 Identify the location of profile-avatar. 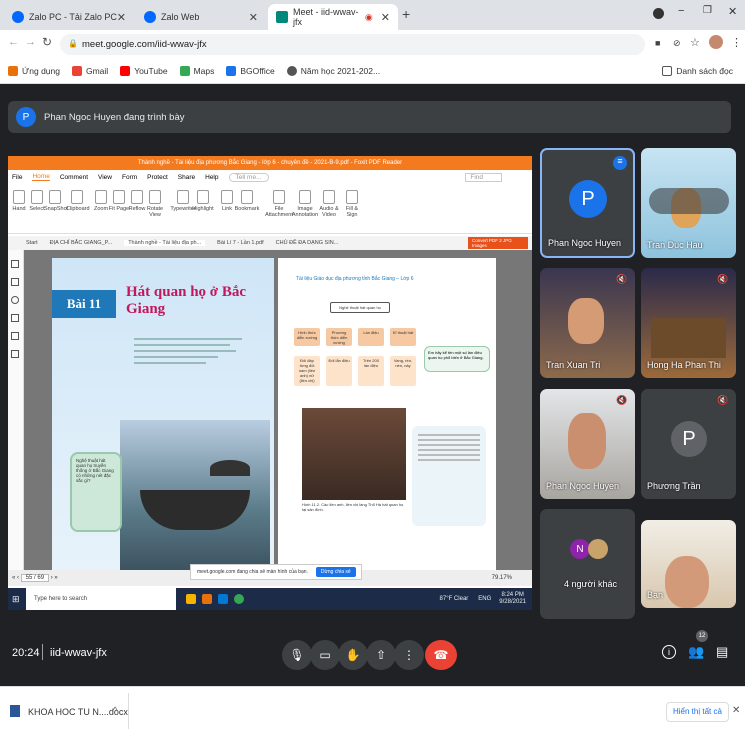
(716, 42).